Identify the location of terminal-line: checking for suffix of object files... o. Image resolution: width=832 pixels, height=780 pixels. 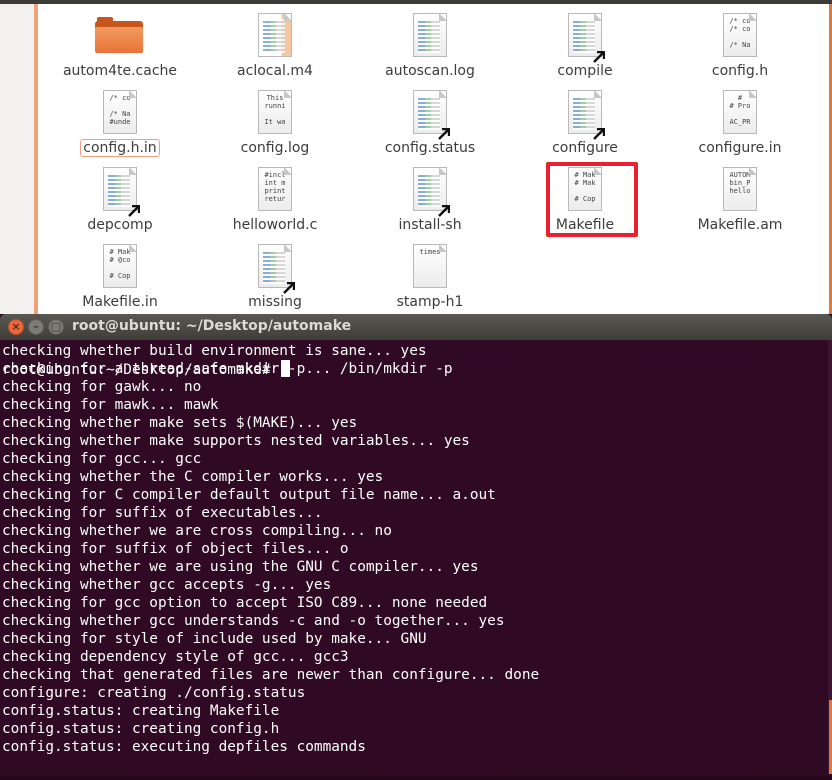
(175, 549).